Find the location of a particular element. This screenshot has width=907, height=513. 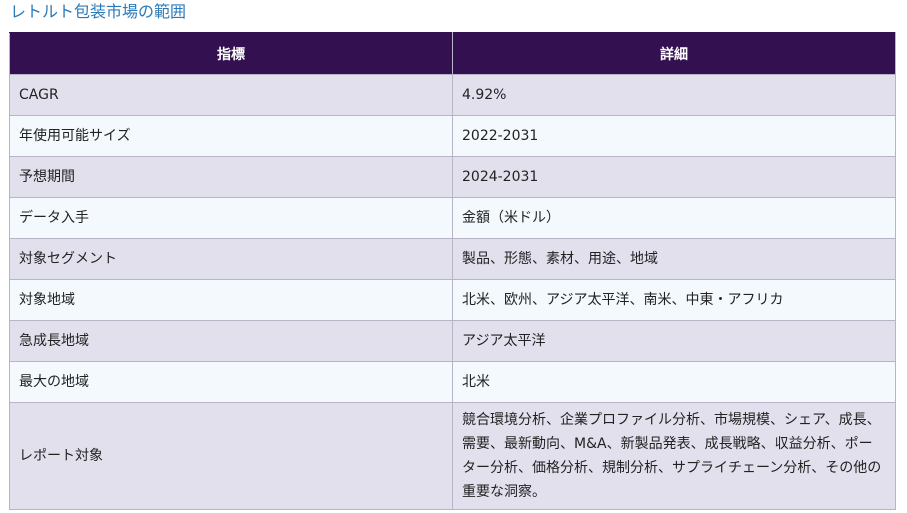

column-header-metric: 指標 is located at coordinates (231, 53).